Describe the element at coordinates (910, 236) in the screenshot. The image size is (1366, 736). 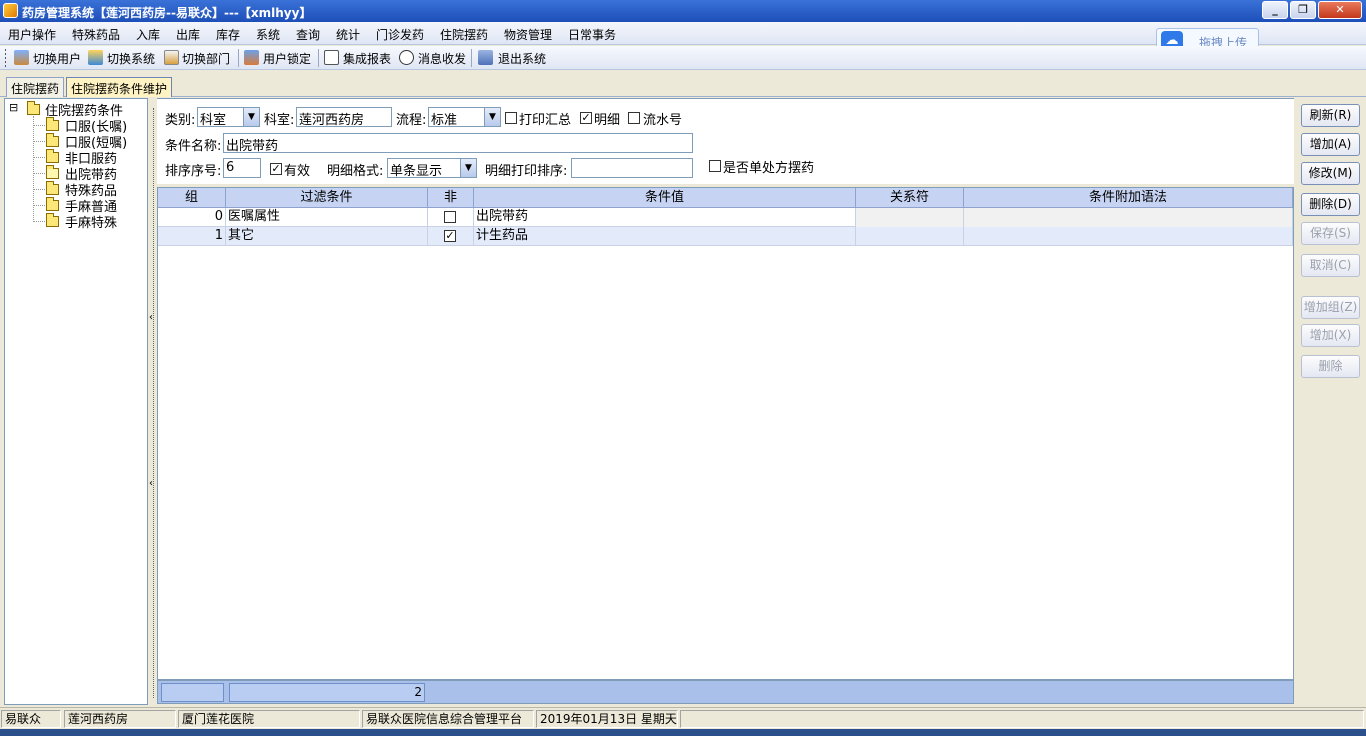
I see `cell-operator` at that location.